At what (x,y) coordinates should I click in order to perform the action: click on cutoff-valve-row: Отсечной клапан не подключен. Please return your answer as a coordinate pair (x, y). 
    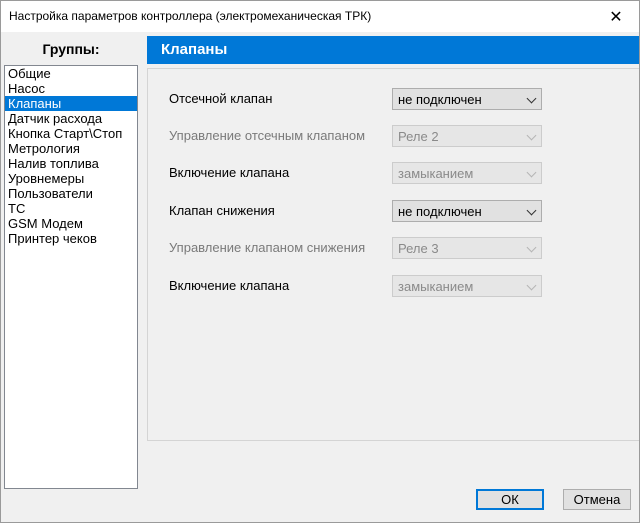
    Looking at the image, I should click on (393, 99).